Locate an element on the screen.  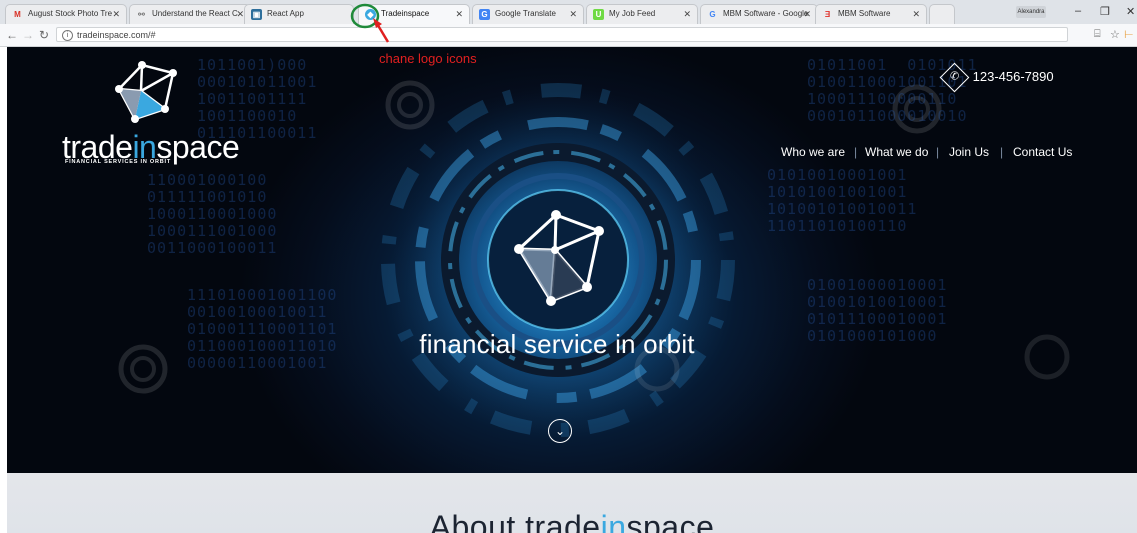
phone-contact: ✆ 123-456-7890 is located at coordinates (996, 77).